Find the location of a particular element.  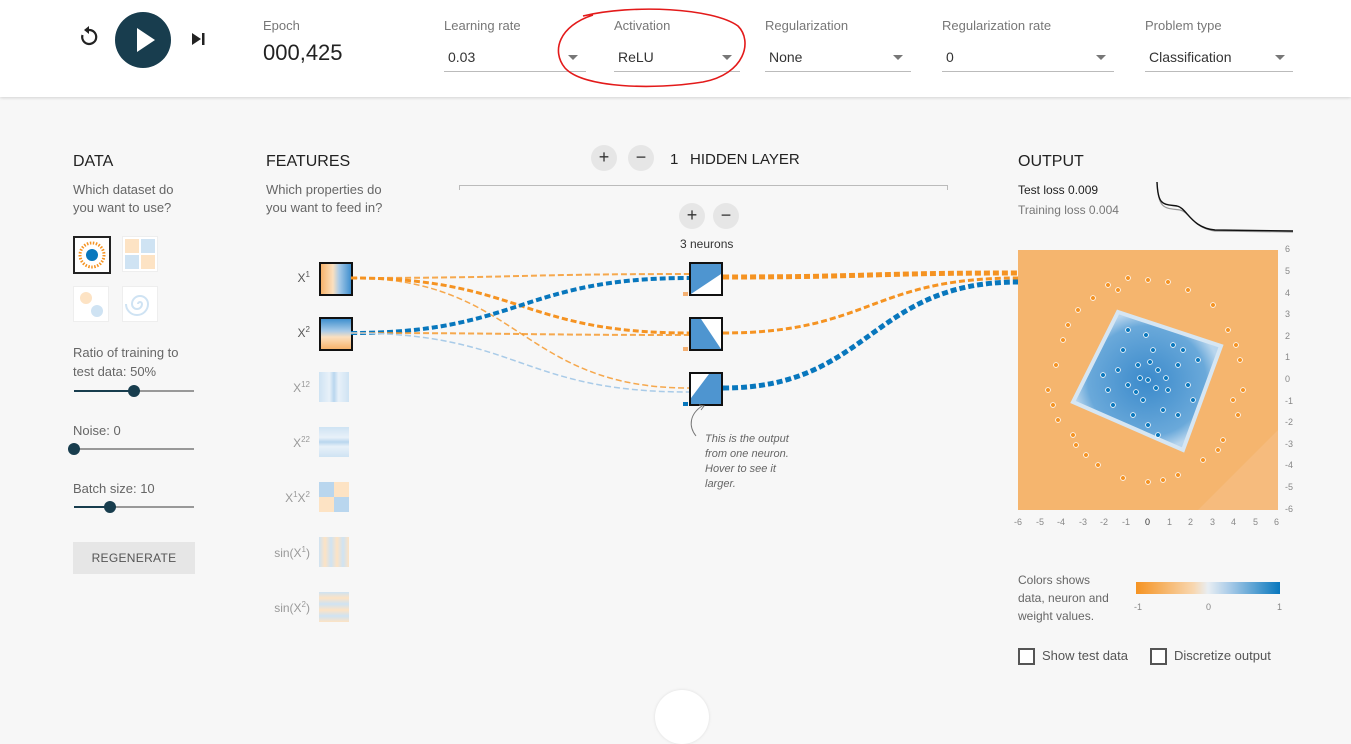

hidden-layers-count: 1 is located at coordinates (674, 159).